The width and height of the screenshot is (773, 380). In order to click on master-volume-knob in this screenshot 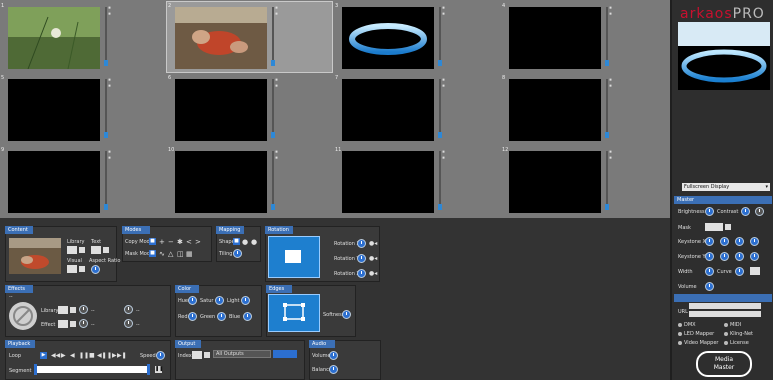, I will do `click(709, 286)`.